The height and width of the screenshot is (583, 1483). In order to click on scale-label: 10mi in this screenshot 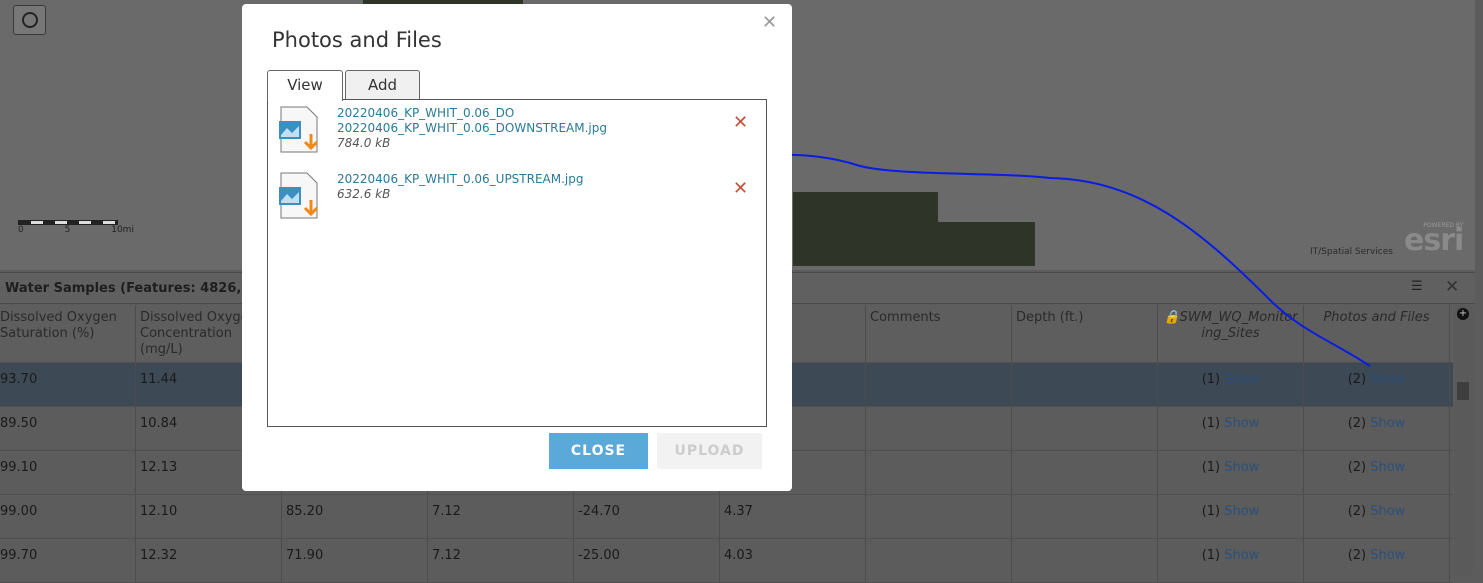, I will do `click(122, 230)`.